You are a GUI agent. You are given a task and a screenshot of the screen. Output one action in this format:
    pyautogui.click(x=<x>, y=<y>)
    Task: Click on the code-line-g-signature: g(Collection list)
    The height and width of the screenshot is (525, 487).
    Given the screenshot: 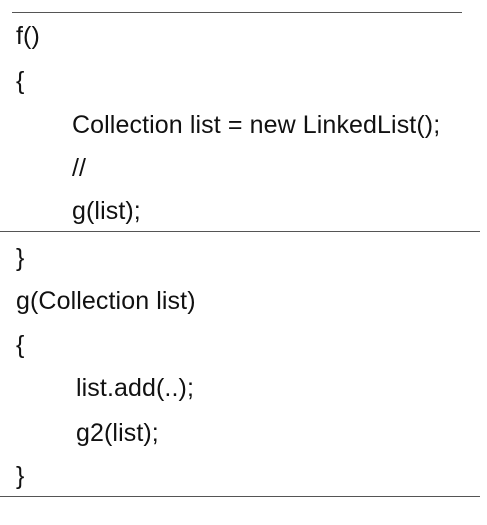 What is the action you would take?
    pyautogui.click(x=106, y=301)
    